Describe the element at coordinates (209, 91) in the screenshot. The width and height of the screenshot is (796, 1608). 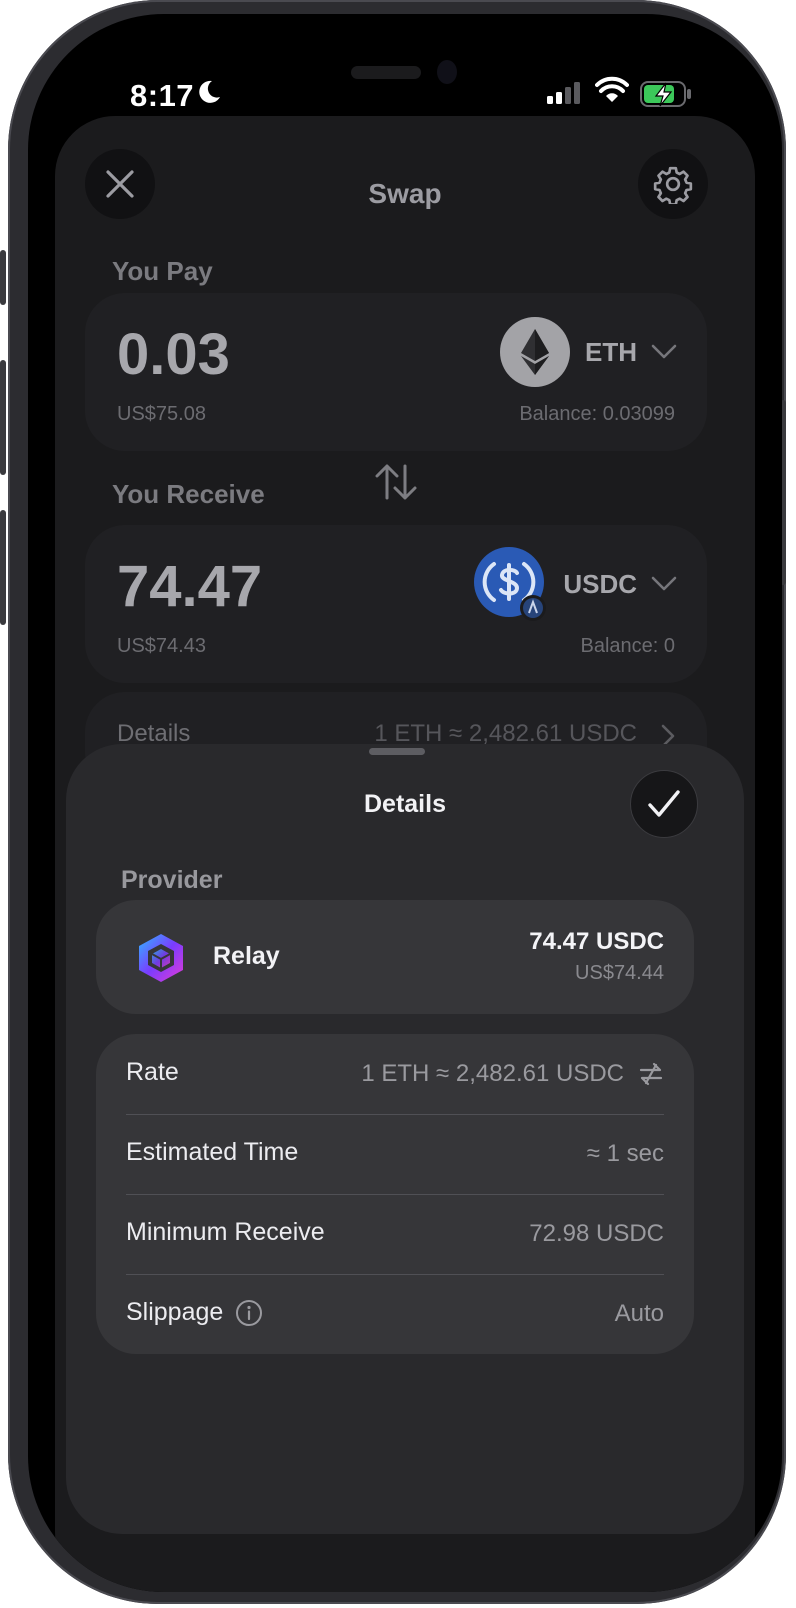
I see `moon-icon` at that location.